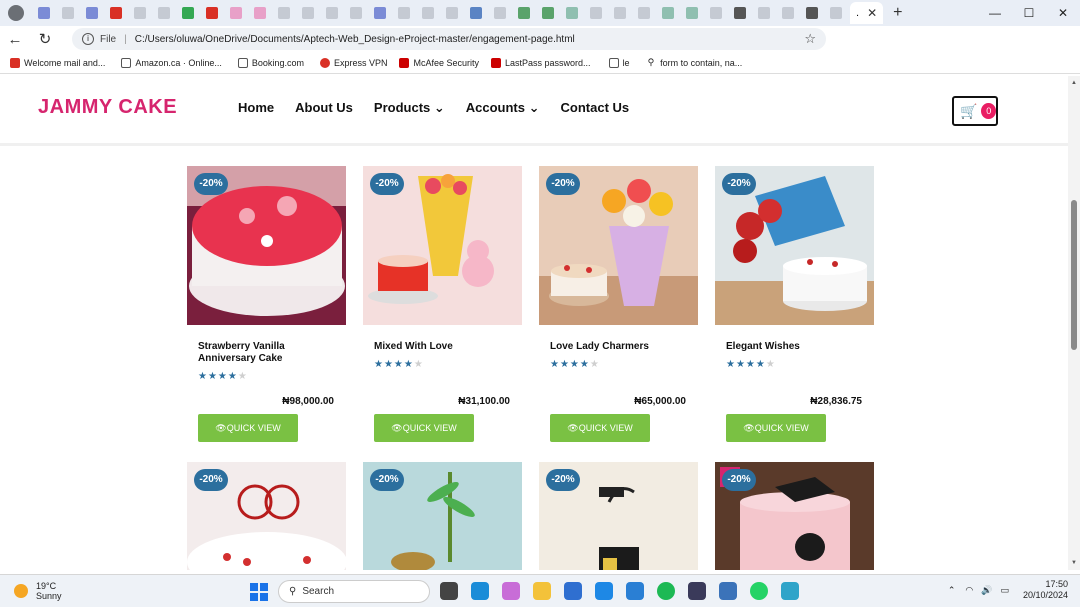 The image size is (1080, 607). I want to click on product-name: Mixed With Love, so click(439, 347).